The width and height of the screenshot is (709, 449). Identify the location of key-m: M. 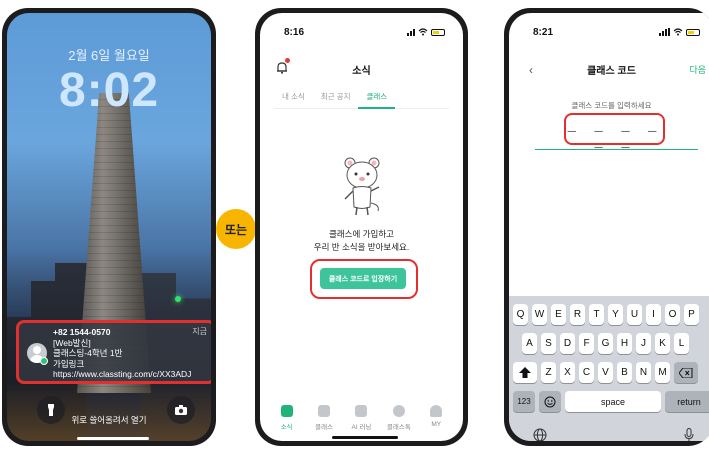
(662, 372).